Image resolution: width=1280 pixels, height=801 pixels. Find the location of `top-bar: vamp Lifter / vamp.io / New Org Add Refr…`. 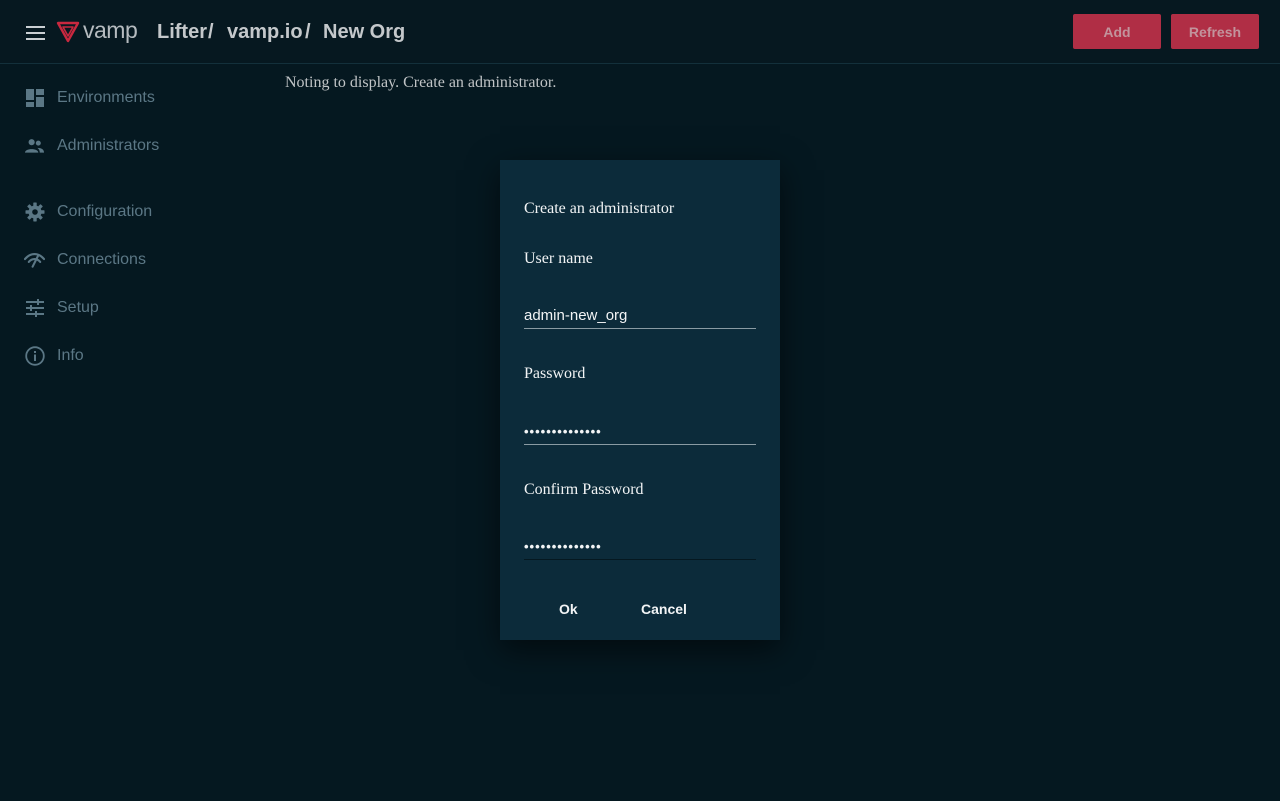

top-bar: vamp Lifter / vamp.io / New Org Add Refr… is located at coordinates (640, 32).